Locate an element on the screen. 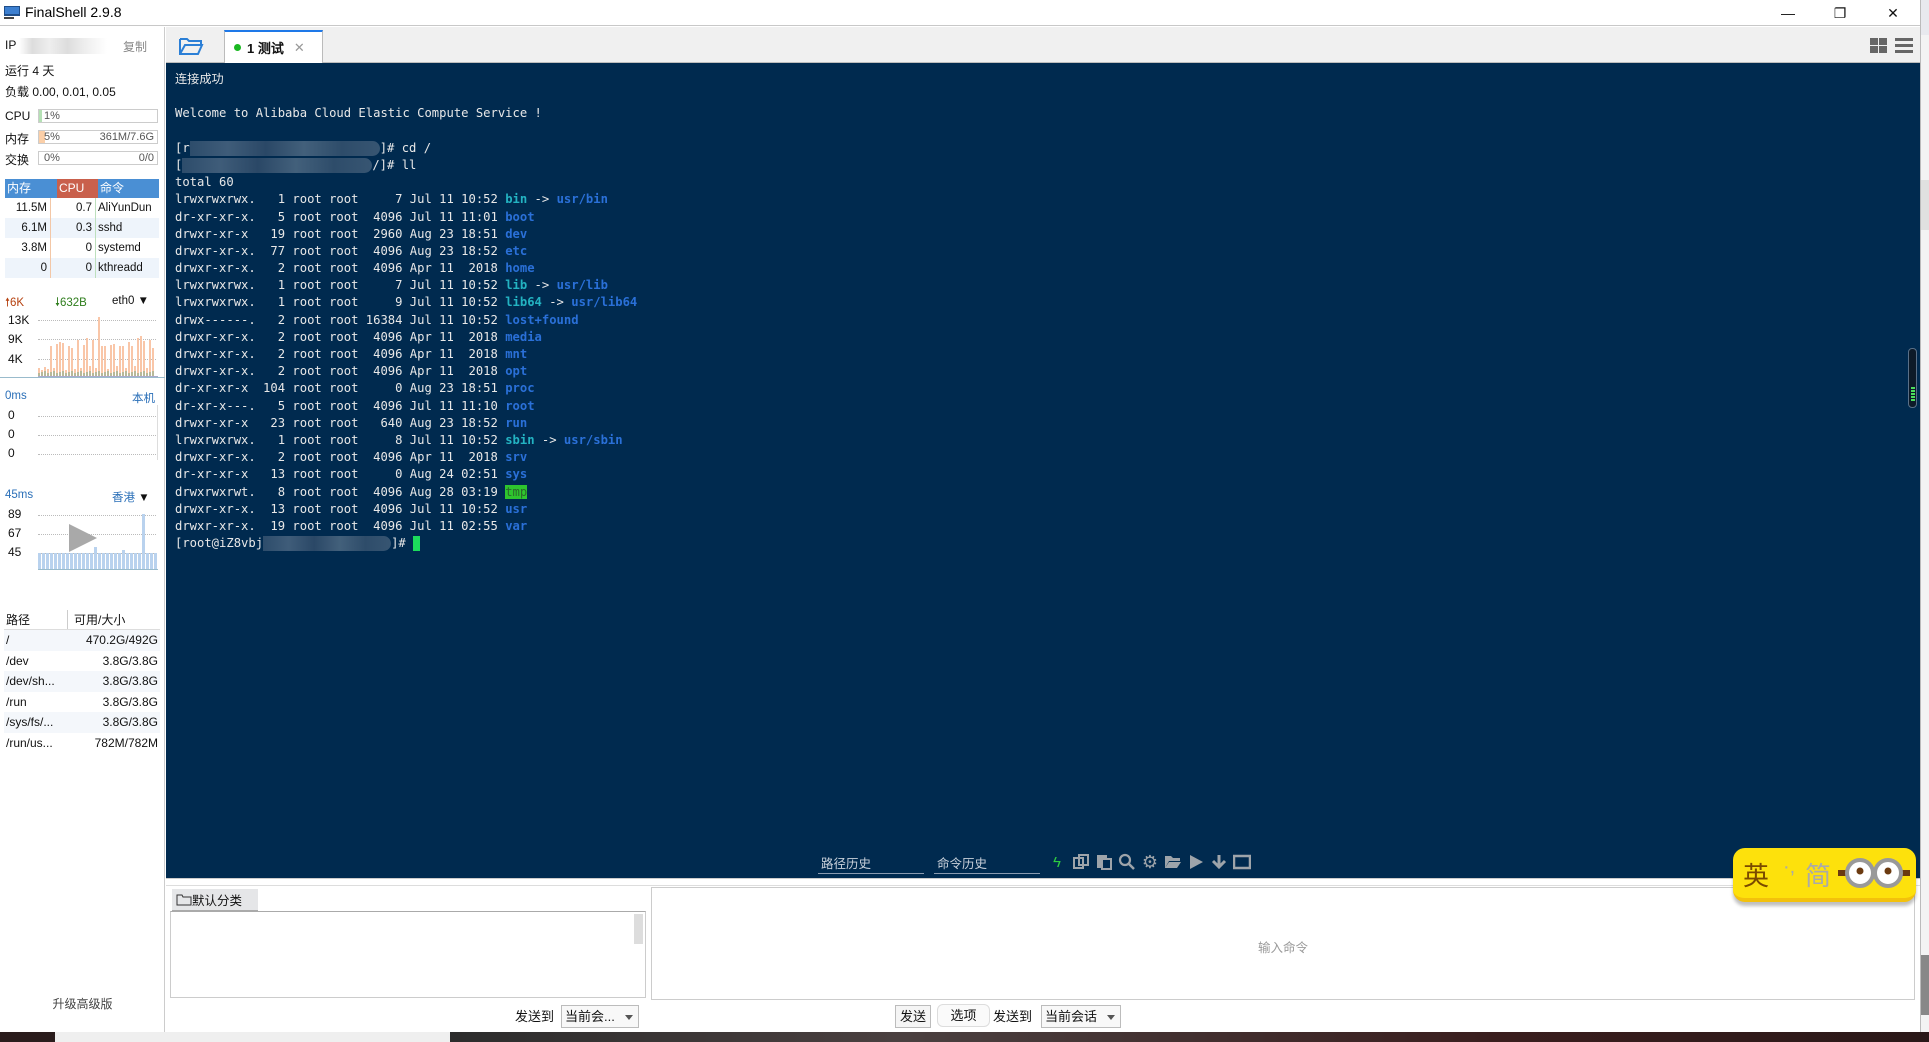 The image size is (1929, 1042). terminal-line: [r]# cd / is located at coordinates (303, 148).